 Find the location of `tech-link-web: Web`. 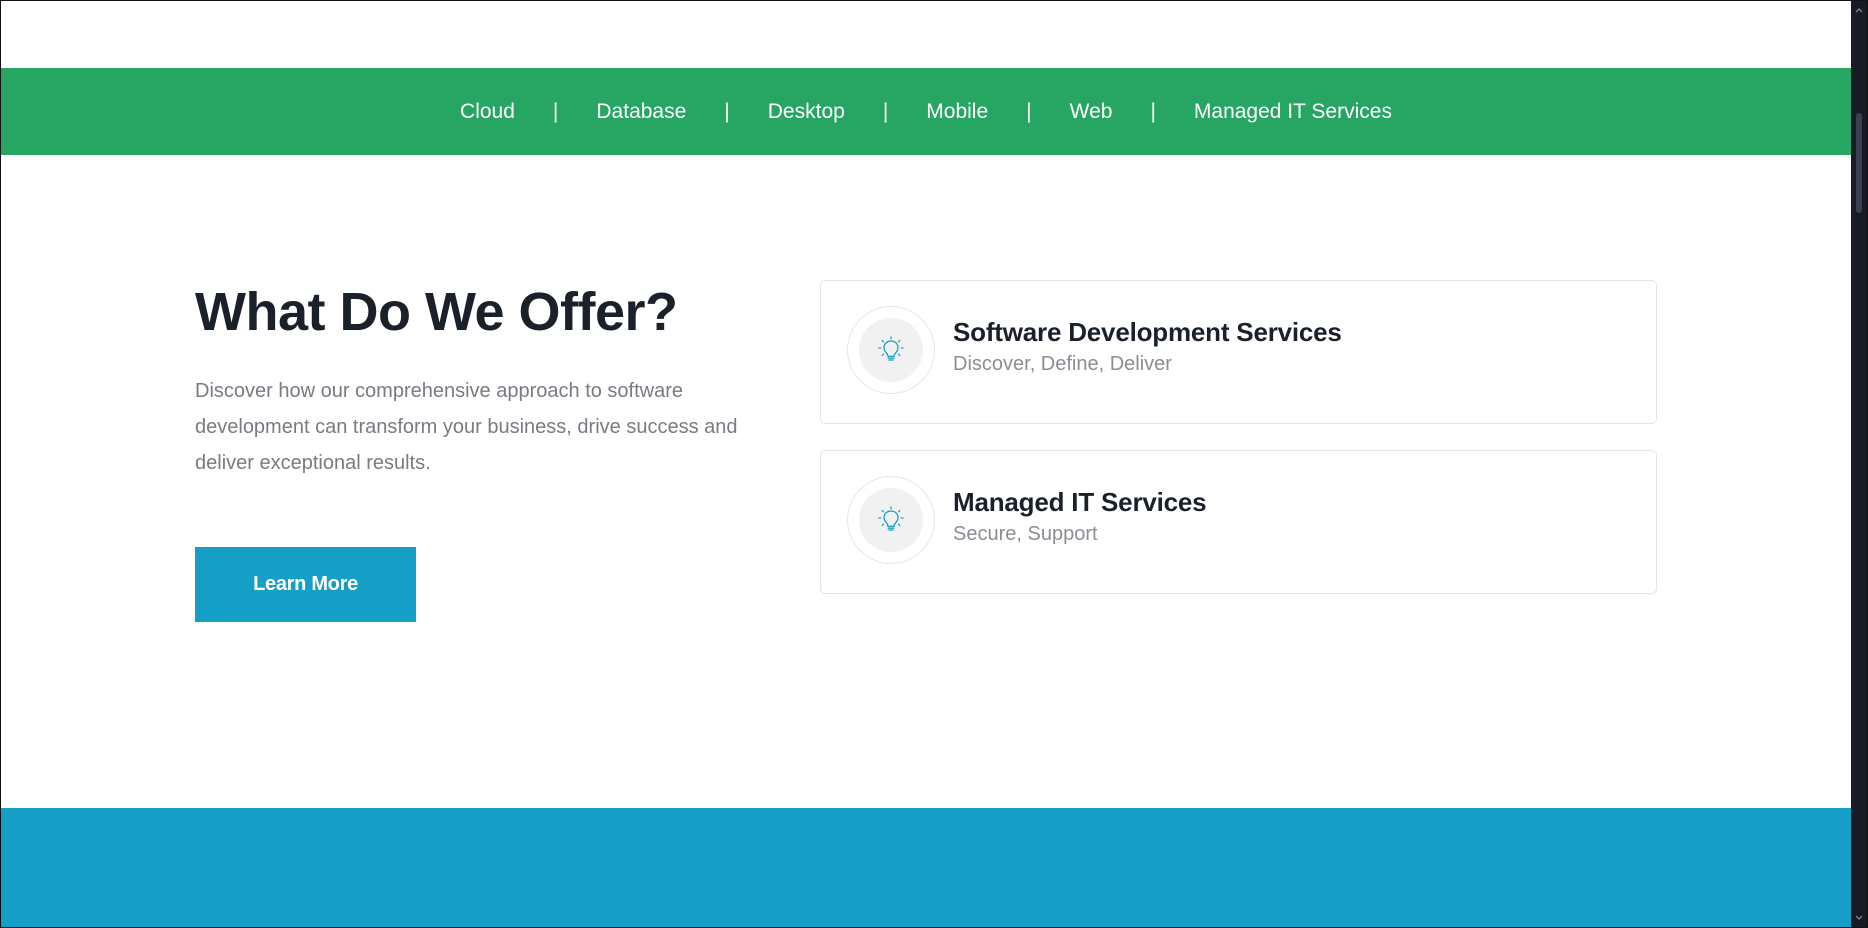

tech-link-web: Web is located at coordinates (1091, 112).